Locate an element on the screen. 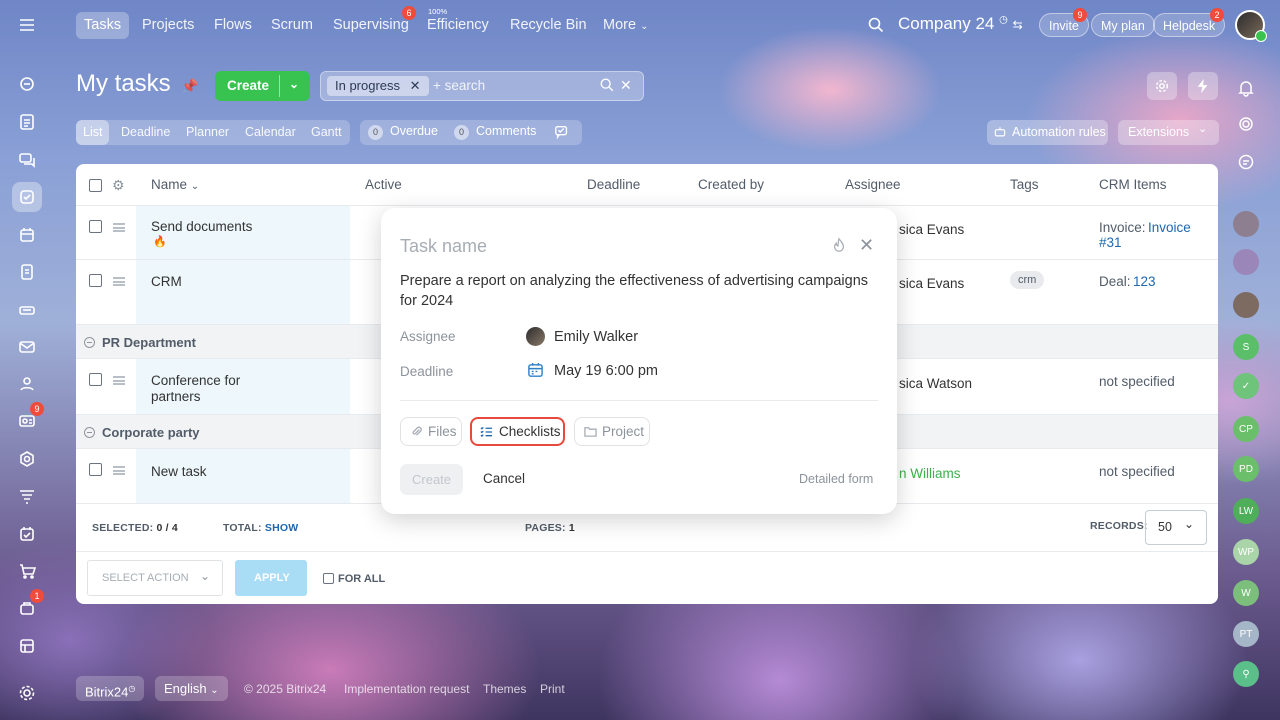 This screenshot has height=720, width=1280. themes-link: Themes is located at coordinates (504, 689).